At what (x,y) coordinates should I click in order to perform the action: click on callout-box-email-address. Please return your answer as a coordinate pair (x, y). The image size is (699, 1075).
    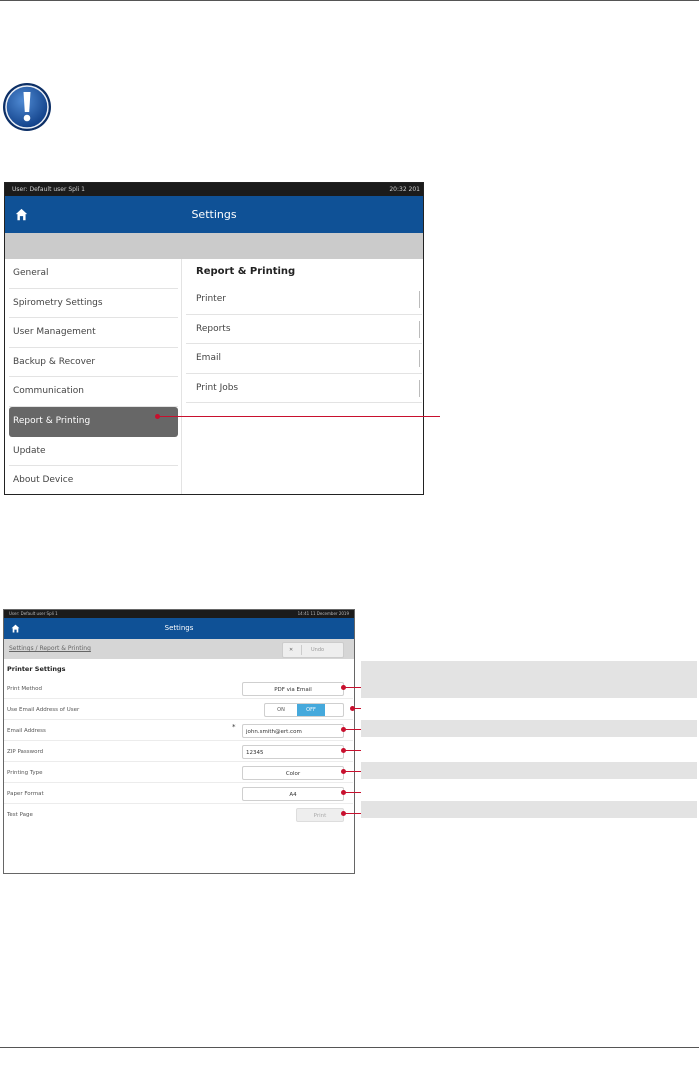
    Looking at the image, I should click on (529, 728).